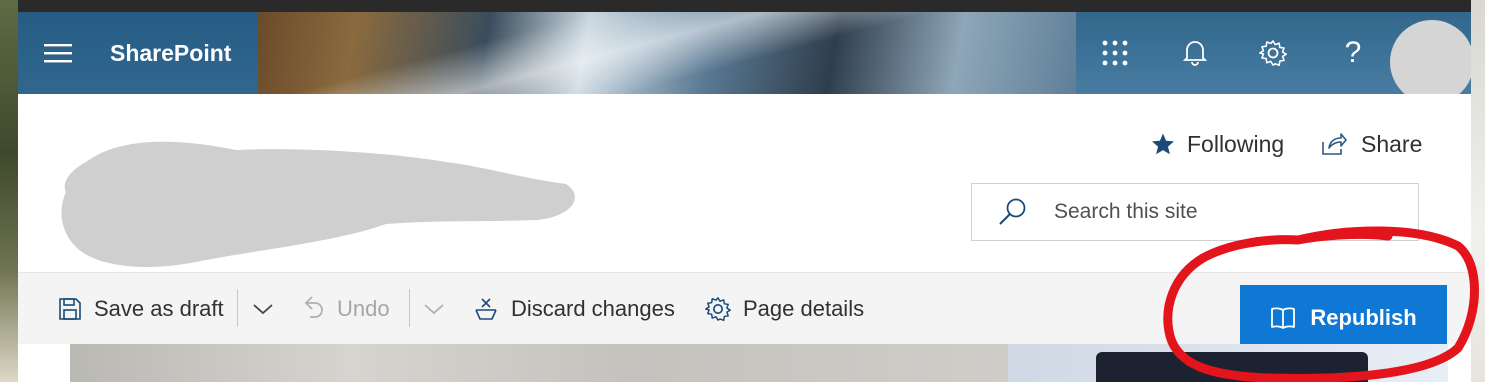  What do you see at coordinates (486, 309) in the screenshot?
I see `discard-icon` at bounding box center [486, 309].